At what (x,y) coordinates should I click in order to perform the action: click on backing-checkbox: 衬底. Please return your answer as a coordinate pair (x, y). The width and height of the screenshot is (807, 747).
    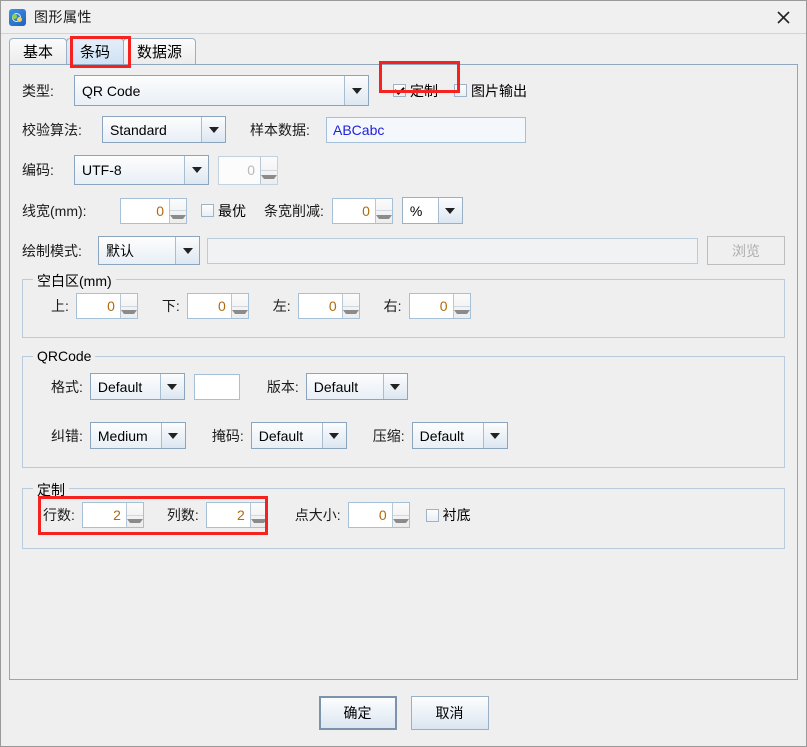
    Looking at the image, I should click on (448, 515).